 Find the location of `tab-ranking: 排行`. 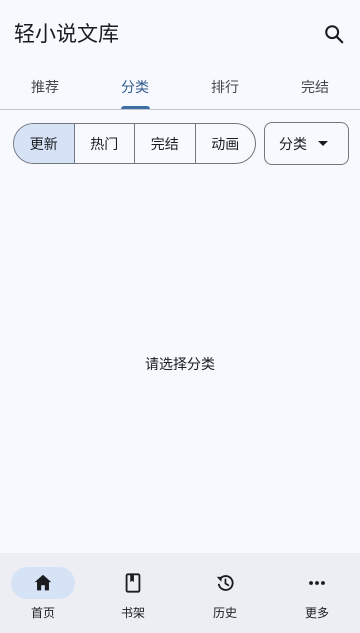

tab-ranking: 排行 is located at coordinates (225, 86).